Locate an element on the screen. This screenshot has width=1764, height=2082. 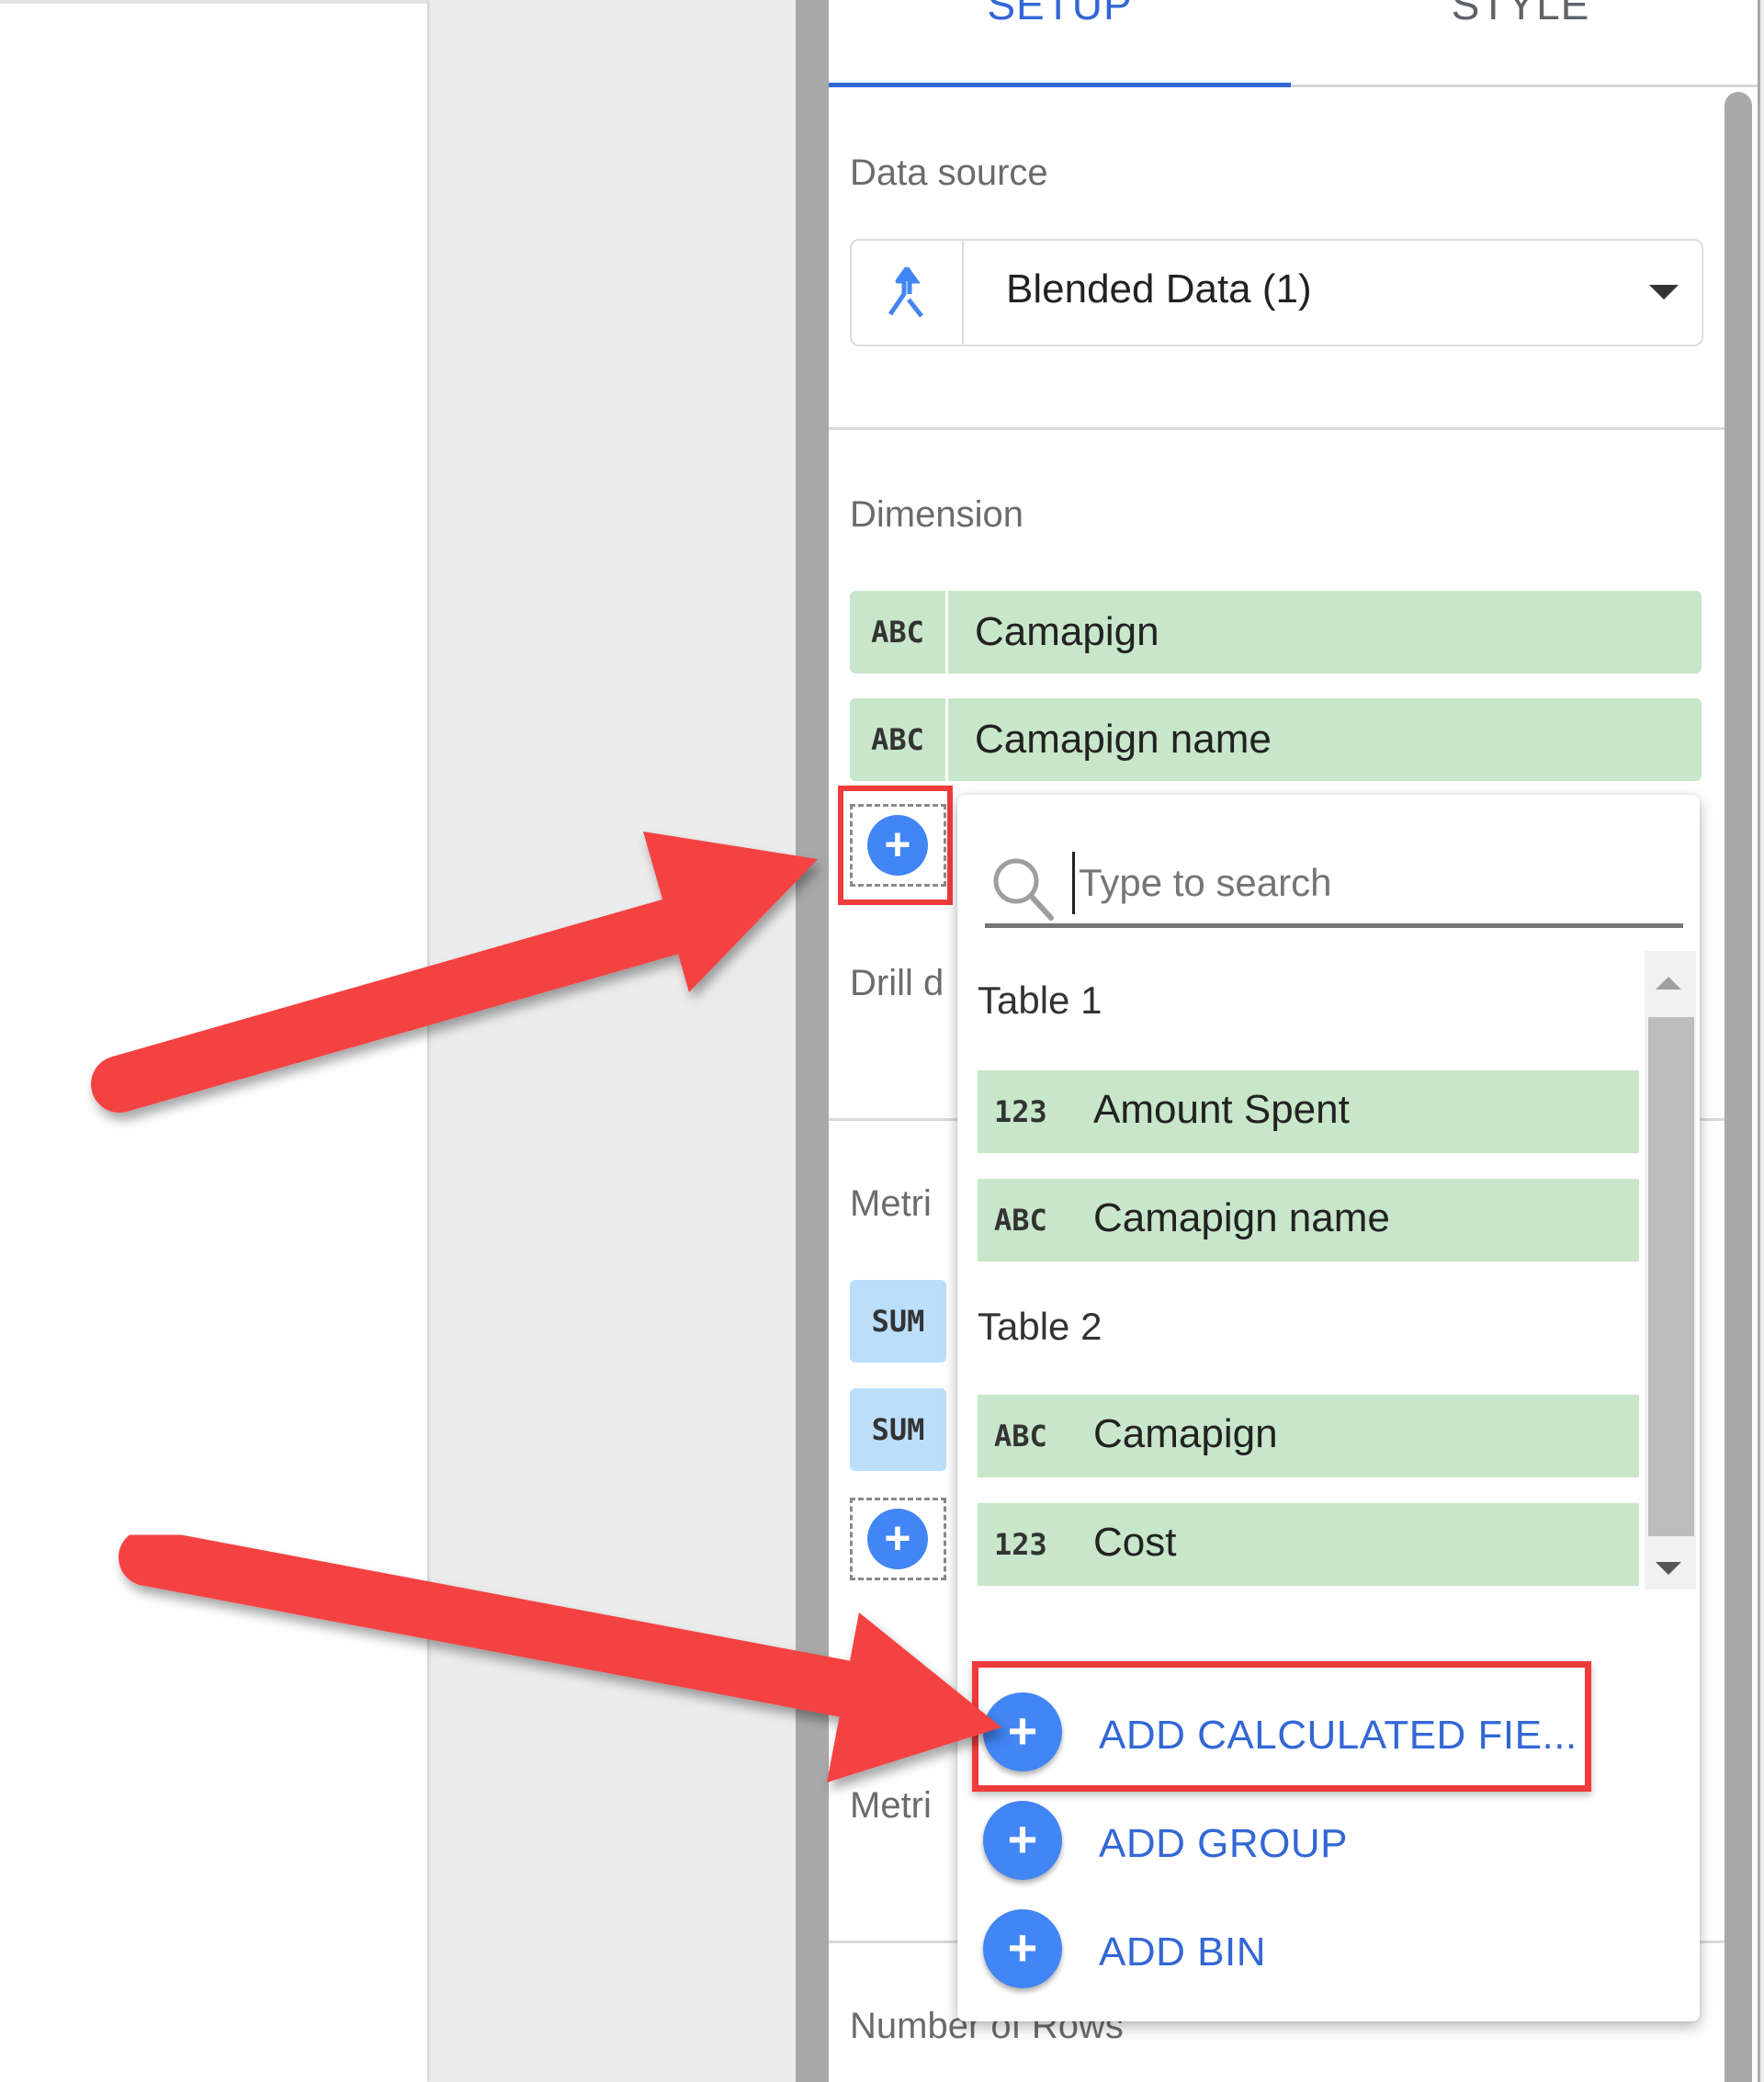
active-tab-indicator is located at coordinates (1060, 85).